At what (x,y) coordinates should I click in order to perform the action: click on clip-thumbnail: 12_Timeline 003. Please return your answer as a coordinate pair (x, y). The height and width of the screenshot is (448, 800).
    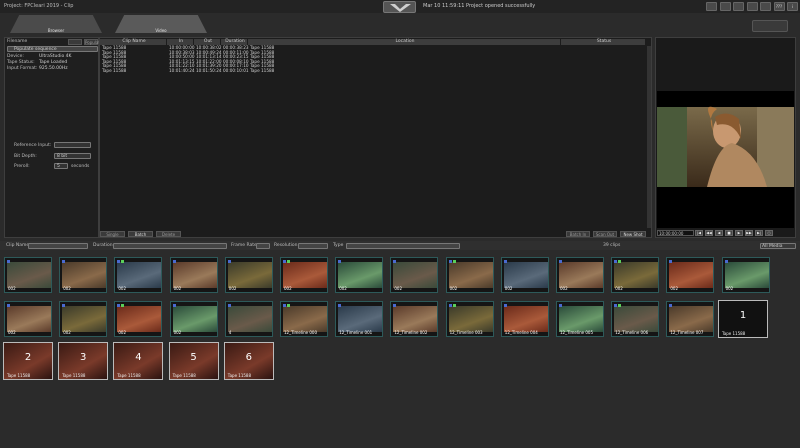
    Looking at the image, I should click on (469, 319).